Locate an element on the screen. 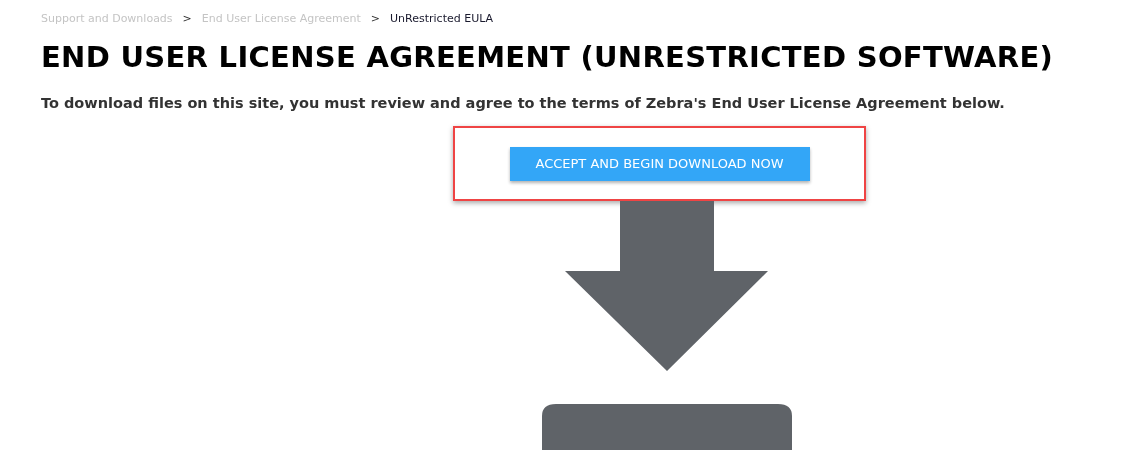  accept-download-button: ACCEPT AND BEGIN DOWNLOAD NOW is located at coordinates (659, 163).